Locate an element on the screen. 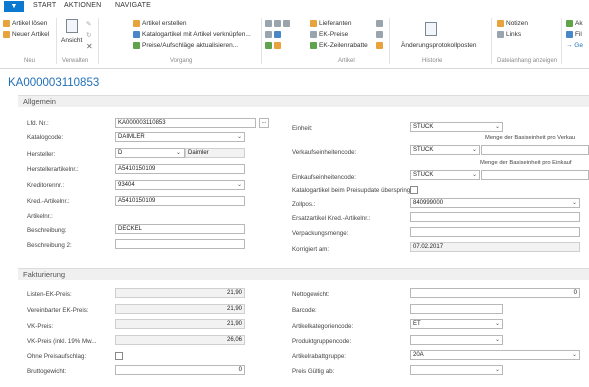 The height and width of the screenshot is (387, 589). unlink-icon is located at coordinates (6, 23).